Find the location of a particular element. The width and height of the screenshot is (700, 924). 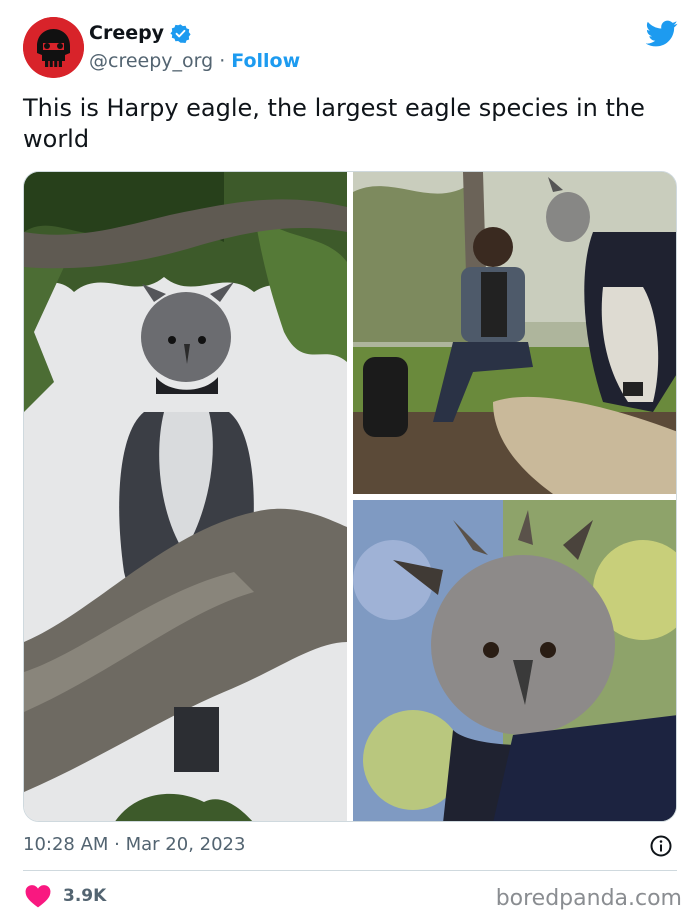

like-button: 3.9K is located at coordinates (65, 896).